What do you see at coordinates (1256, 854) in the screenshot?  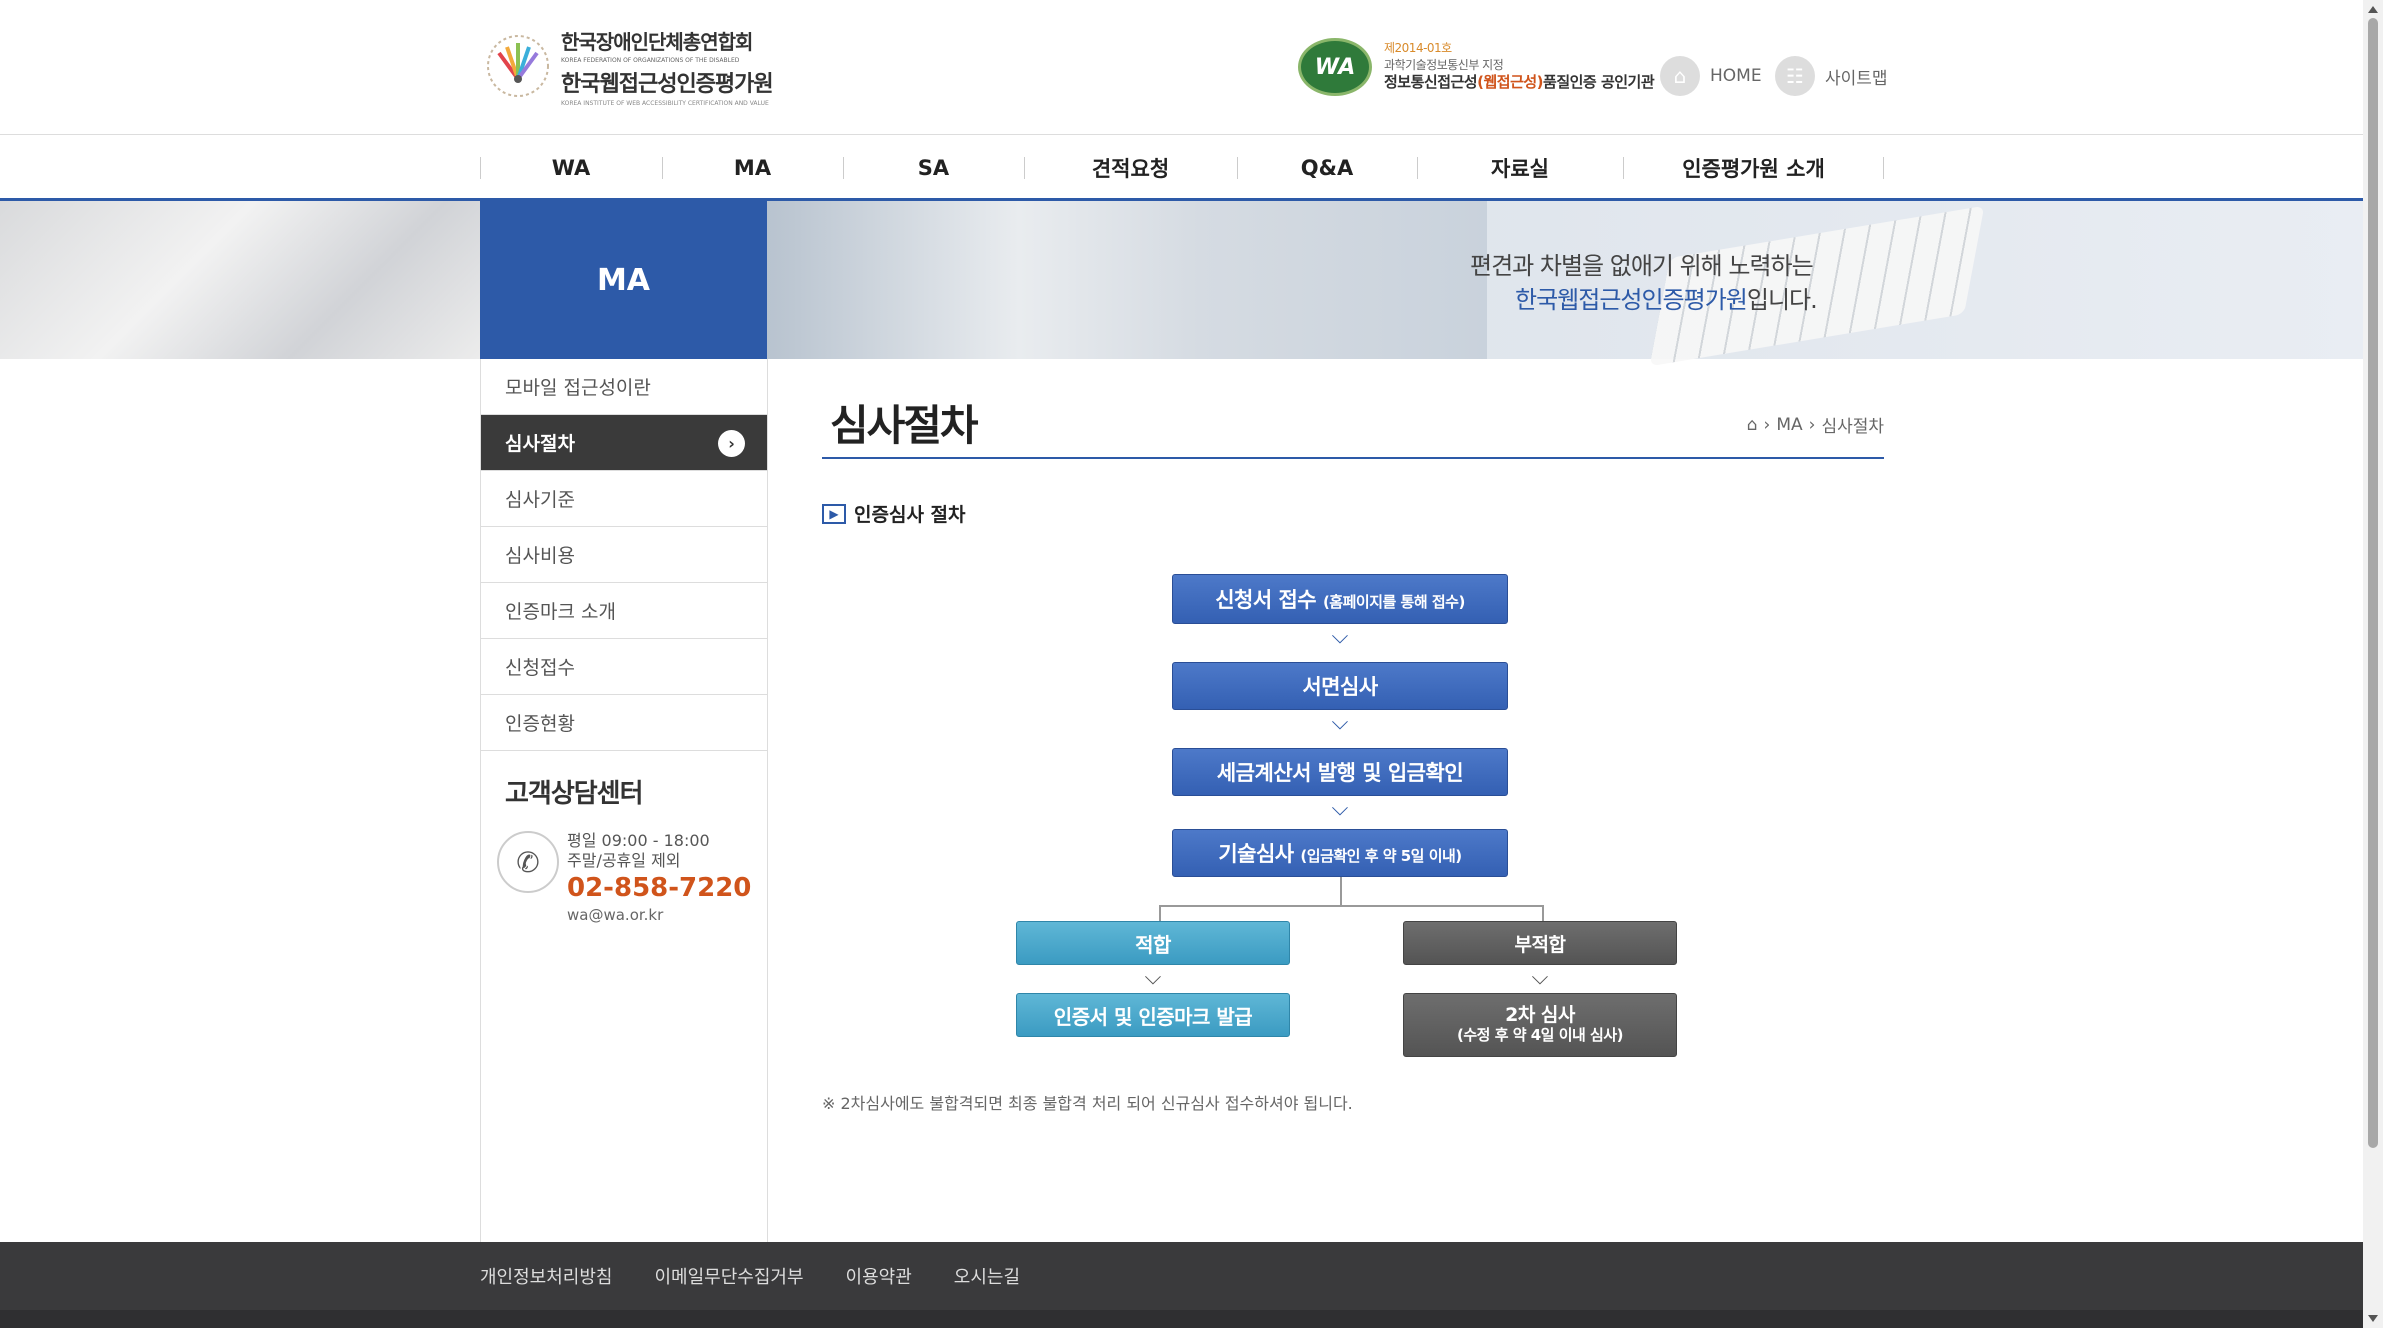 I see `flow-step-technical-review-label: 기술심사` at bounding box center [1256, 854].